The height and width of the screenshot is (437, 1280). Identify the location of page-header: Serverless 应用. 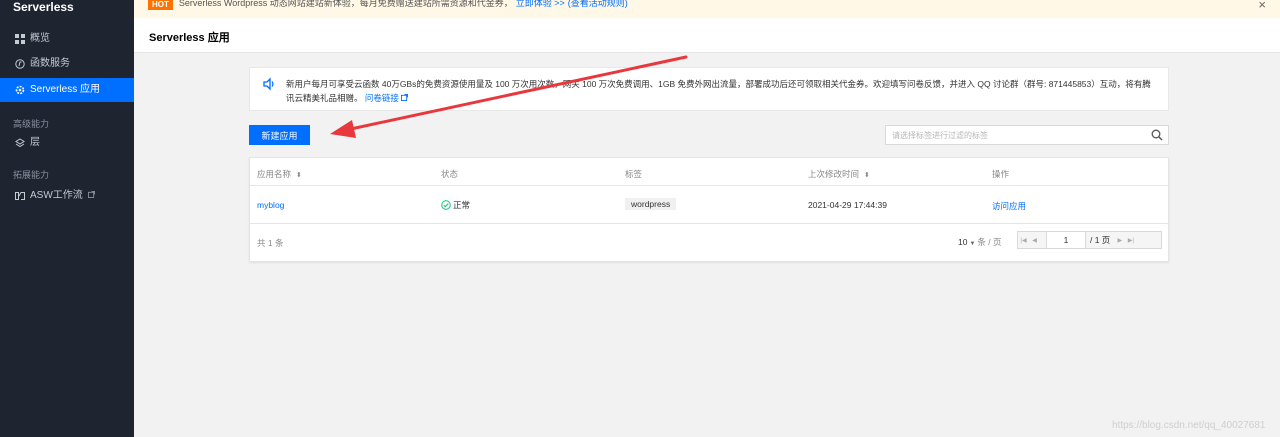
(707, 35).